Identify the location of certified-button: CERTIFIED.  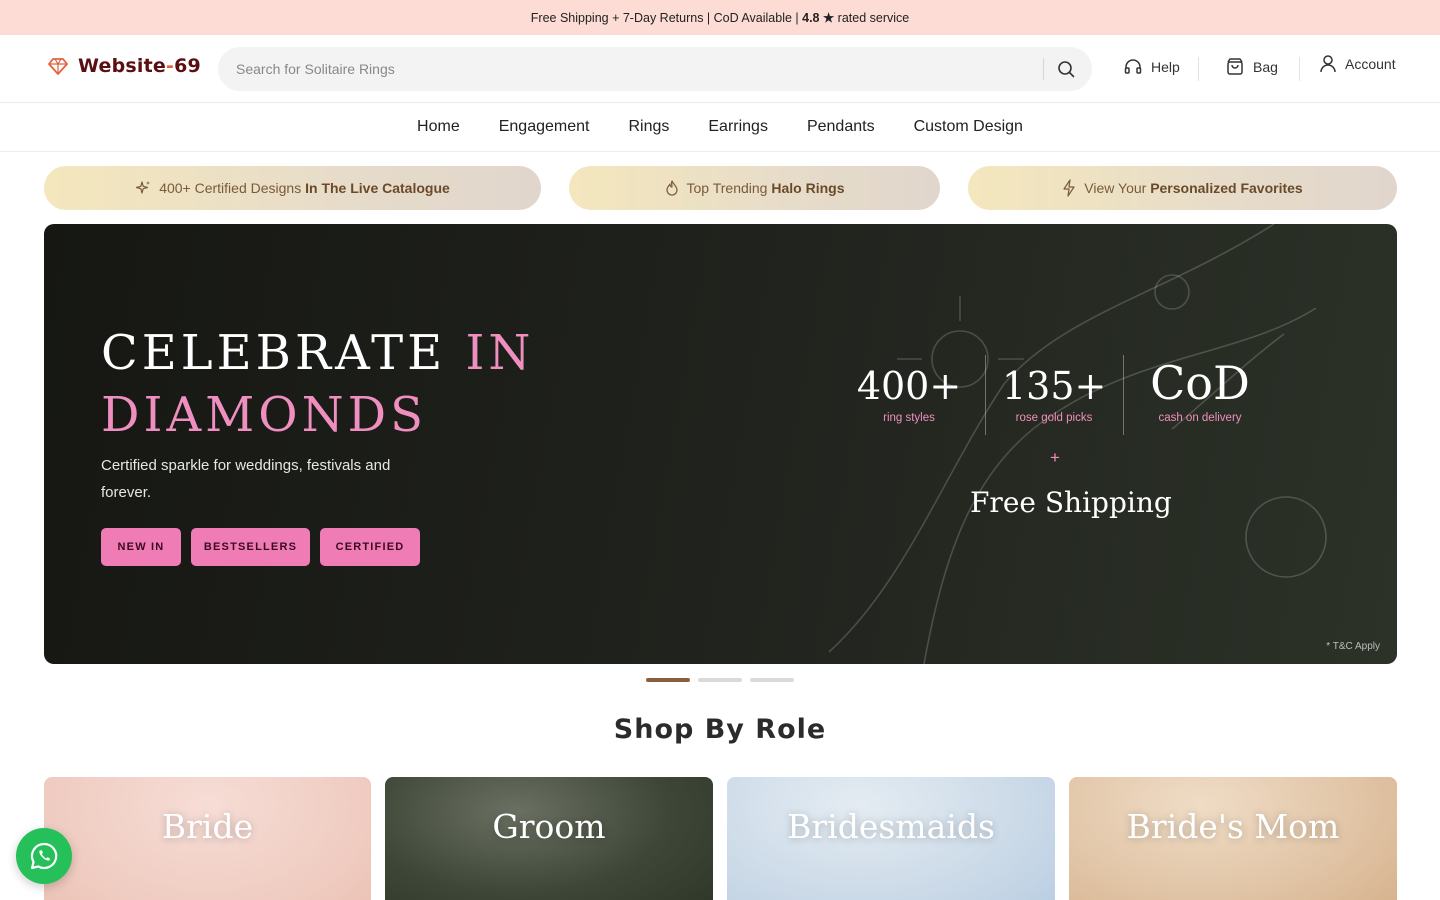
(370, 547).